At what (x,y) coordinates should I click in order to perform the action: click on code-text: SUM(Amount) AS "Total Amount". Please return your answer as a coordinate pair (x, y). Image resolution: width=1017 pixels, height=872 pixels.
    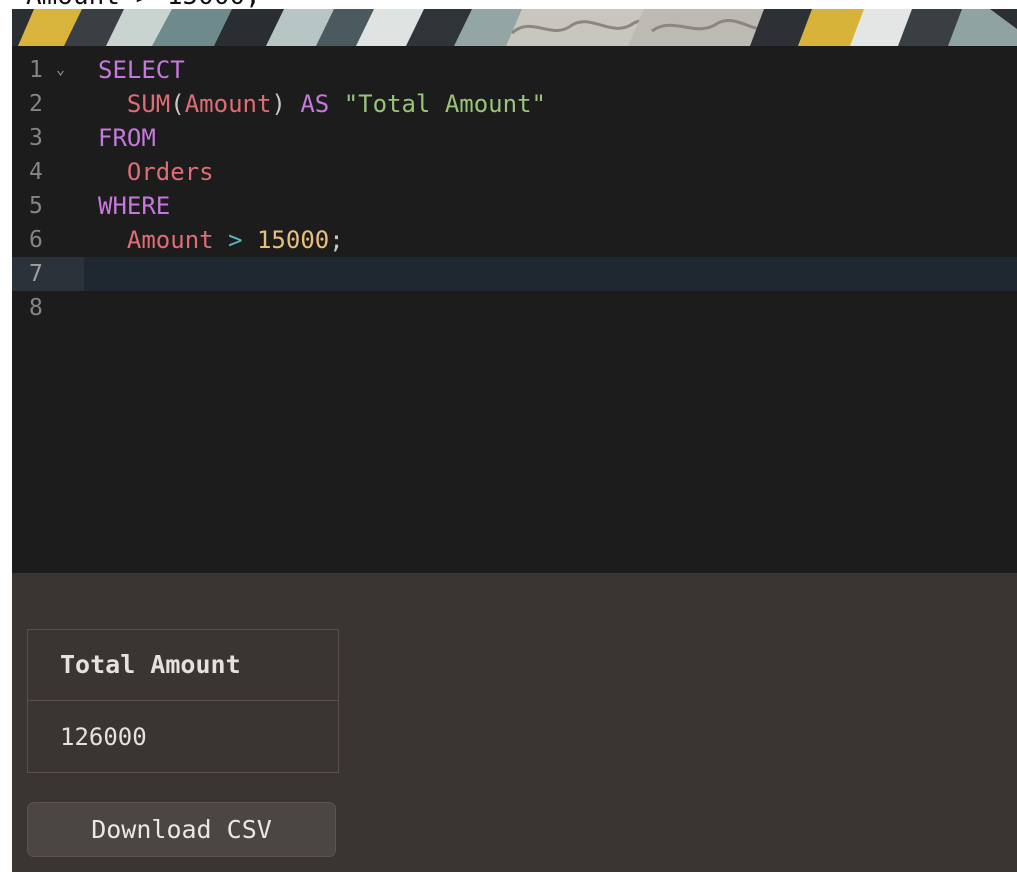
    Looking at the image, I should click on (322, 104).